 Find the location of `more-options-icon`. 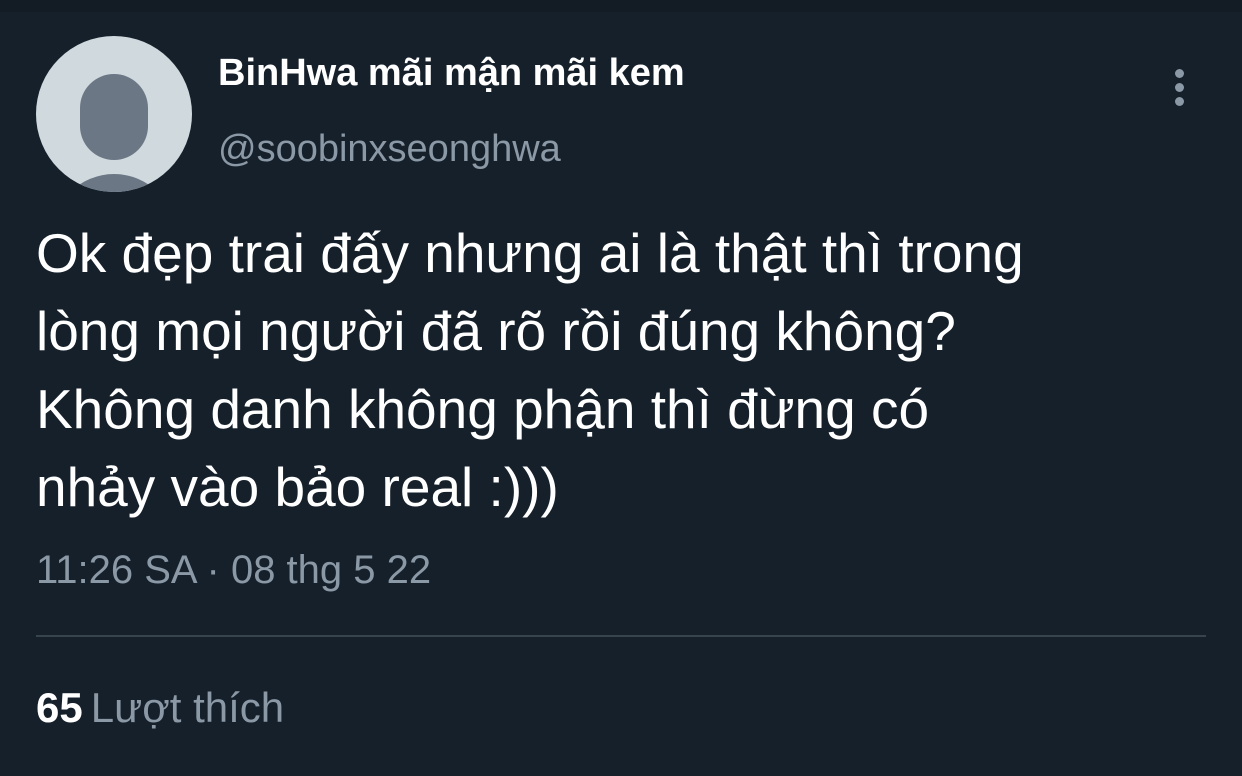

more-options-icon is located at coordinates (1179, 73).